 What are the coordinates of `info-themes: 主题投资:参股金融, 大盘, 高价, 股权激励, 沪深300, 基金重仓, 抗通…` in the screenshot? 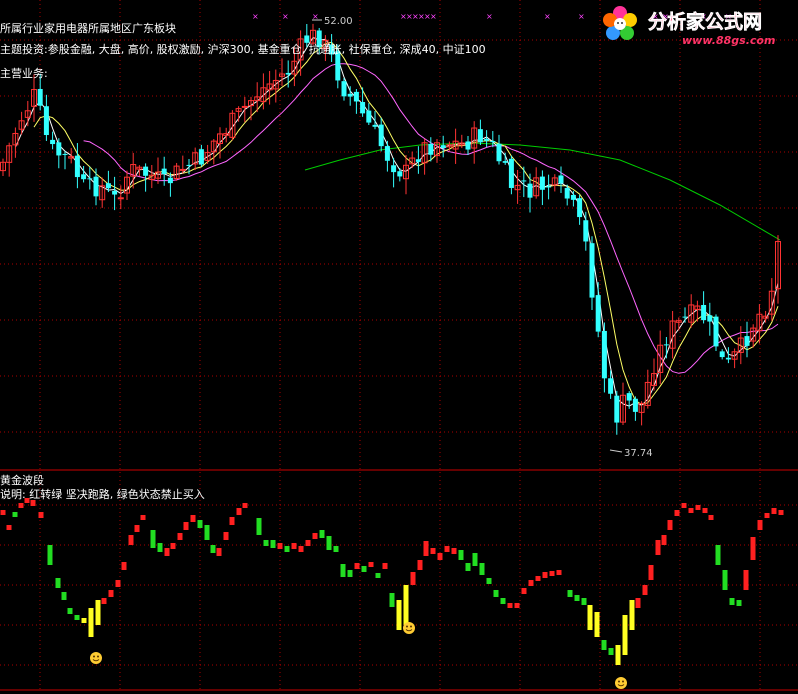 It's located at (243, 49).